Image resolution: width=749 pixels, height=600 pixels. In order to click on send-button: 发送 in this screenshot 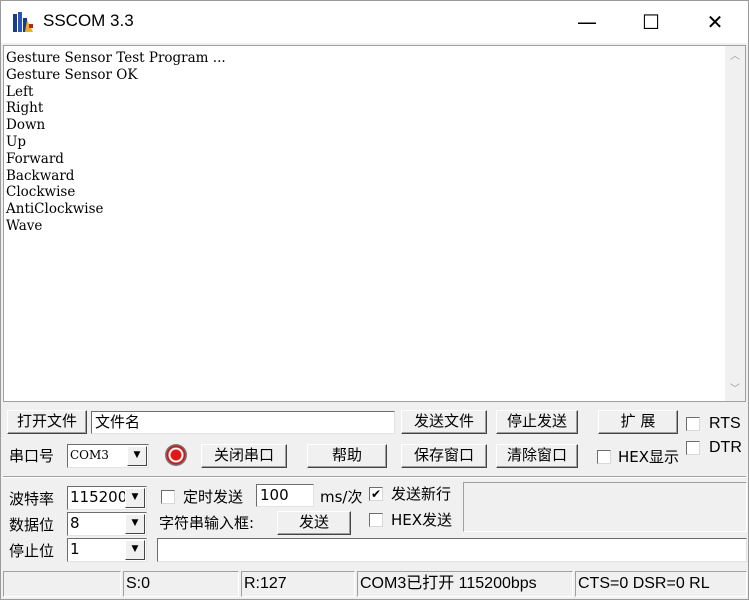, I will do `click(314, 523)`.